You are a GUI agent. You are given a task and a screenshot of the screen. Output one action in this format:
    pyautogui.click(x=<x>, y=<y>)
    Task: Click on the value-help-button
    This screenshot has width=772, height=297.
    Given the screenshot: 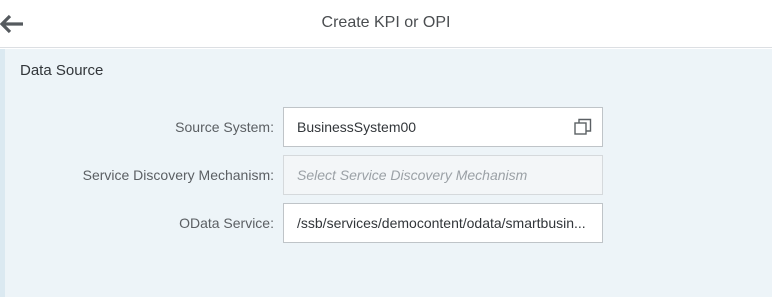 What is the action you would take?
    pyautogui.click(x=583, y=127)
    